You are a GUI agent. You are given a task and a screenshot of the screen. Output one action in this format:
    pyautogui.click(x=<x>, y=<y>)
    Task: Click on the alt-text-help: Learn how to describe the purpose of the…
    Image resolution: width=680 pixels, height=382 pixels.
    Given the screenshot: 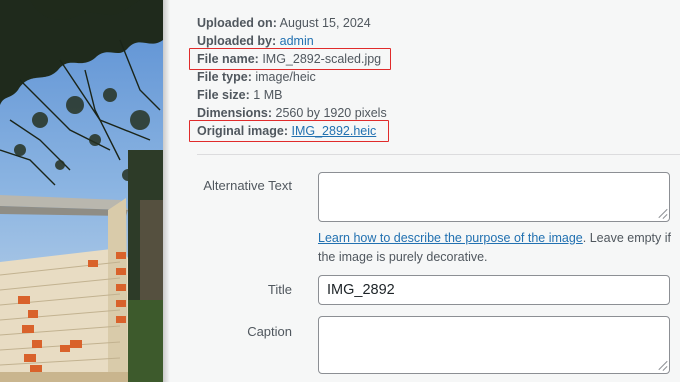 What is the action you would take?
    pyautogui.click(x=498, y=248)
    